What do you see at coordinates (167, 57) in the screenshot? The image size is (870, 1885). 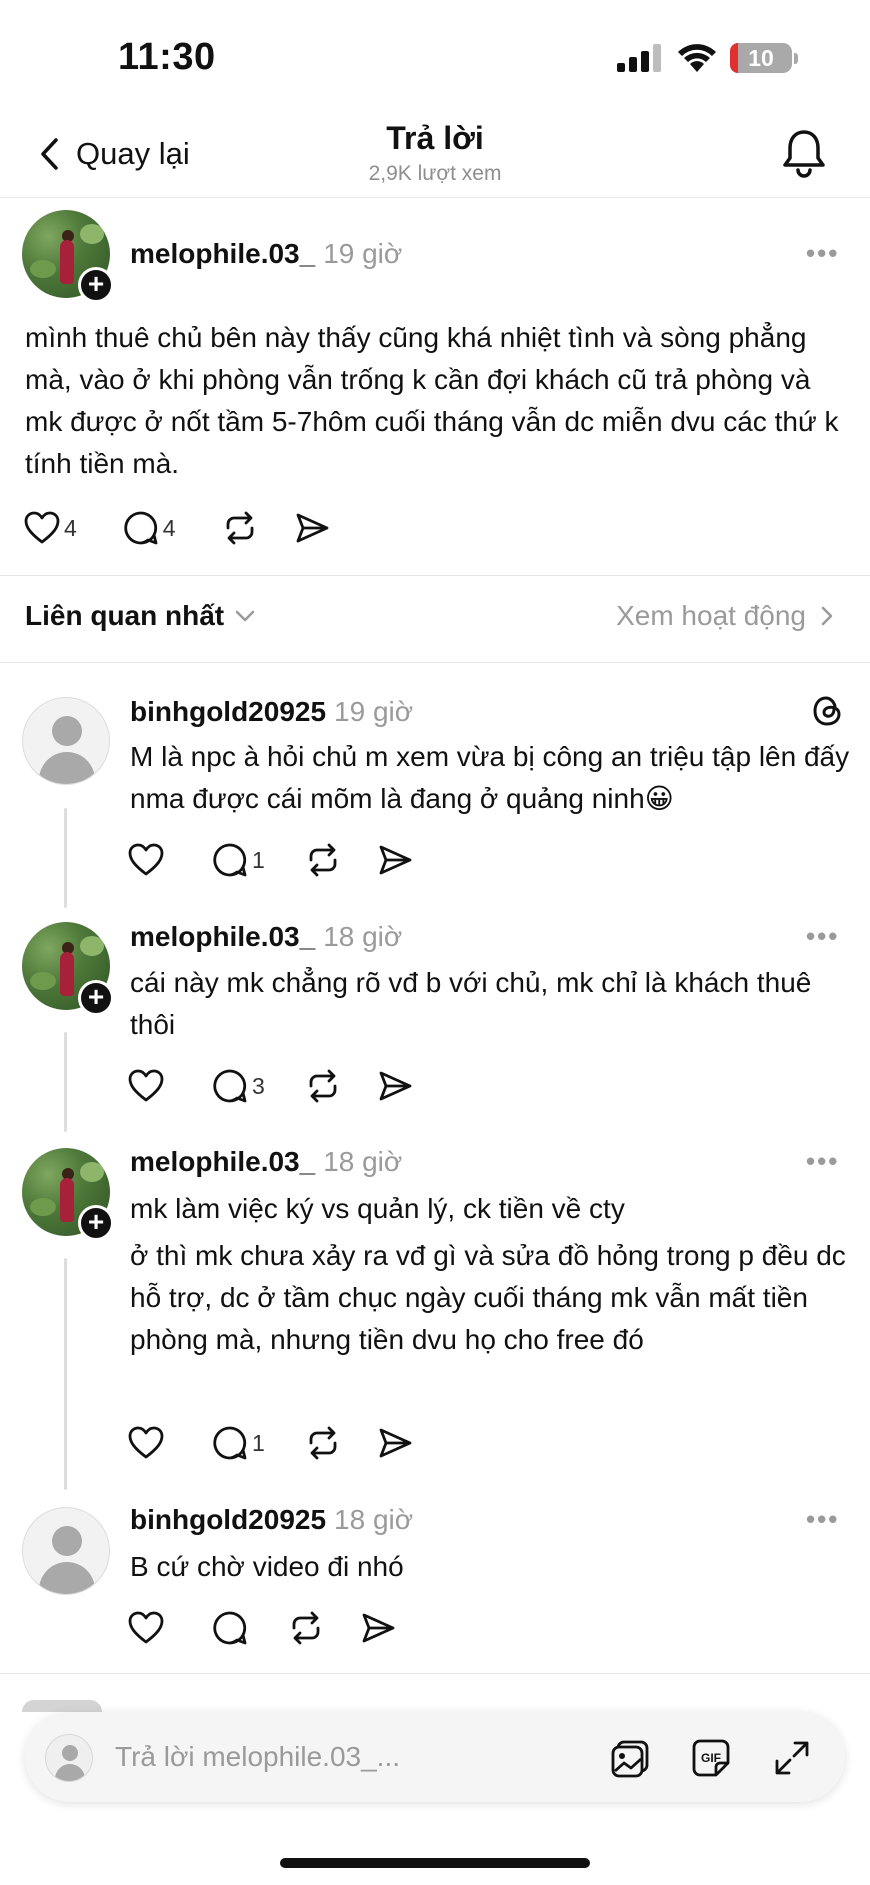 I see `status-time: 11:30` at bounding box center [167, 57].